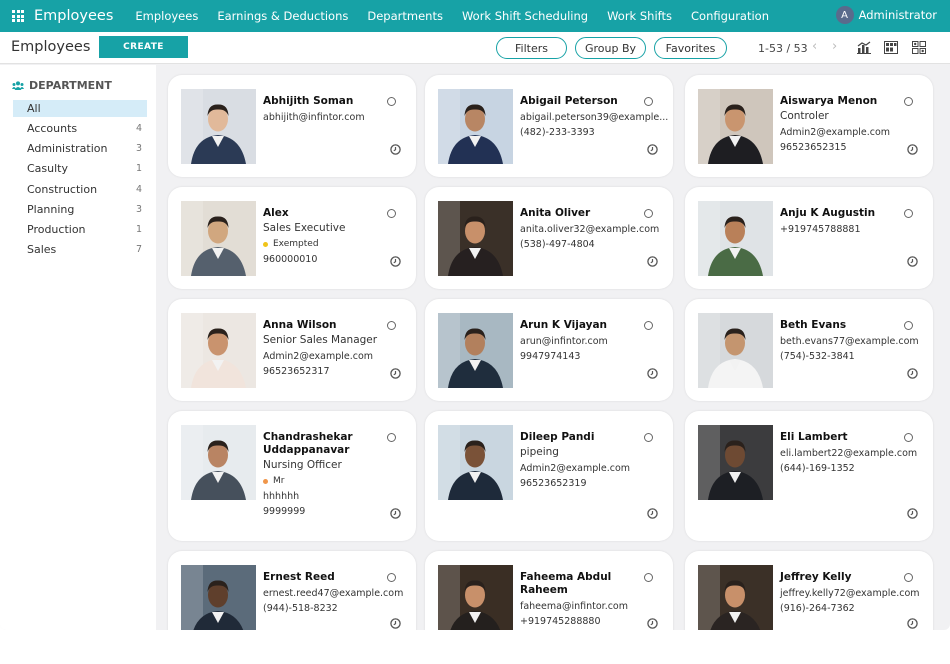 The width and height of the screenshot is (950, 664). Describe the element at coordinates (290, 259) in the screenshot. I see `employee-detail: 960000010` at that location.